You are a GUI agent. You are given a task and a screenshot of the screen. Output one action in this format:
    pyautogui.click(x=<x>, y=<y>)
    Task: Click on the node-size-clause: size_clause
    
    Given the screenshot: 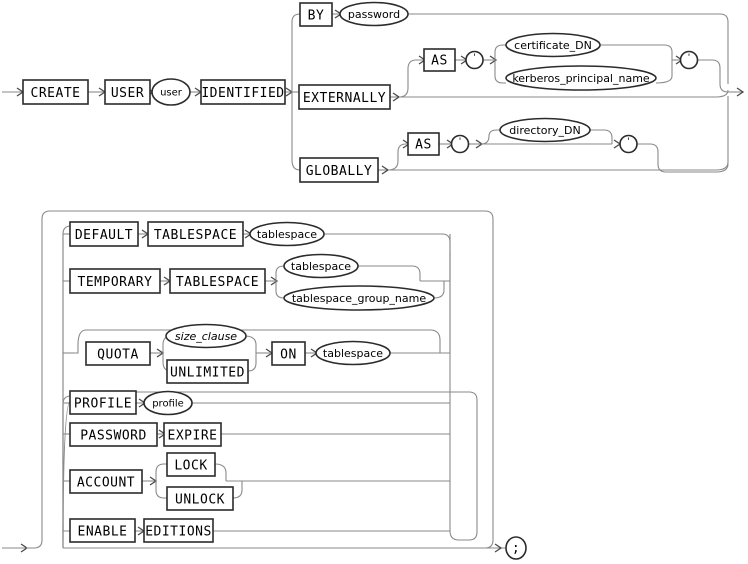 What is the action you would take?
    pyautogui.click(x=206, y=336)
    